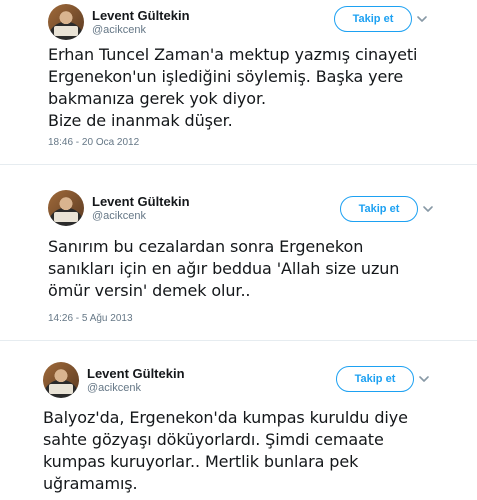  Describe the element at coordinates (93, 142) in the screenshot. I see `tweet-timestamp: 18:46 - 20 Oca 2012` at that location.